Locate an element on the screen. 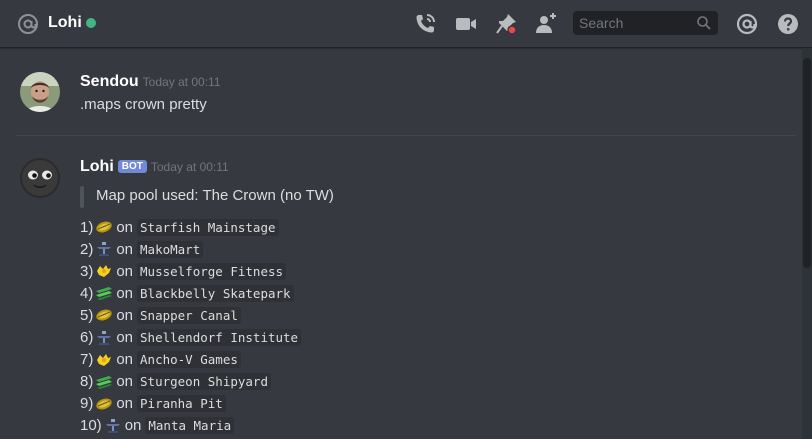 The image size is (812, 439). list-item: 8) on Sturgeon Shipyard is located at coordinates (190, 382).